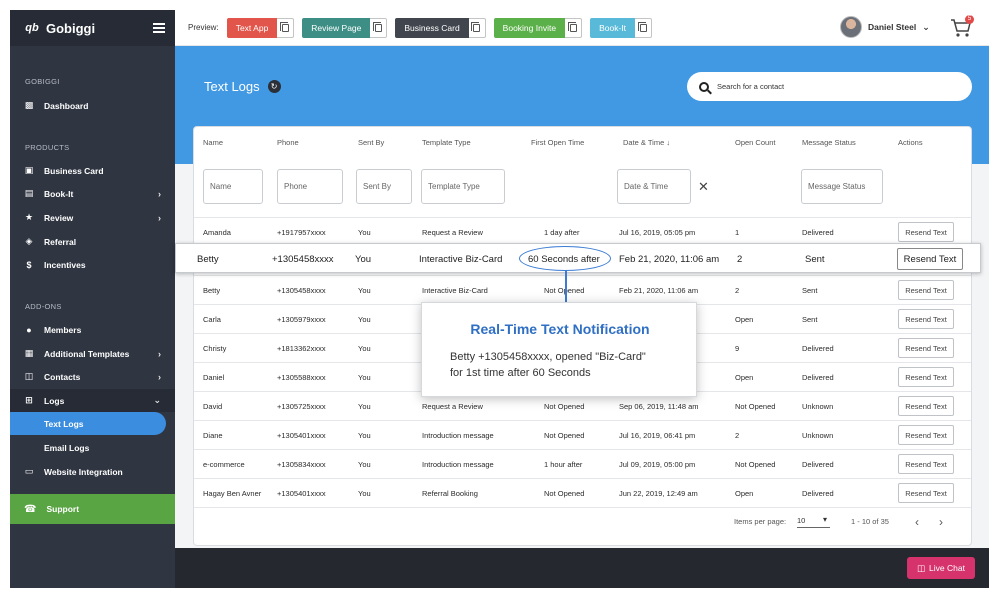  Describe the element at coordinates (92, 376) in the screenshot. I see `sidebar-item-contacts: ◫ Contacts ›` at that location.